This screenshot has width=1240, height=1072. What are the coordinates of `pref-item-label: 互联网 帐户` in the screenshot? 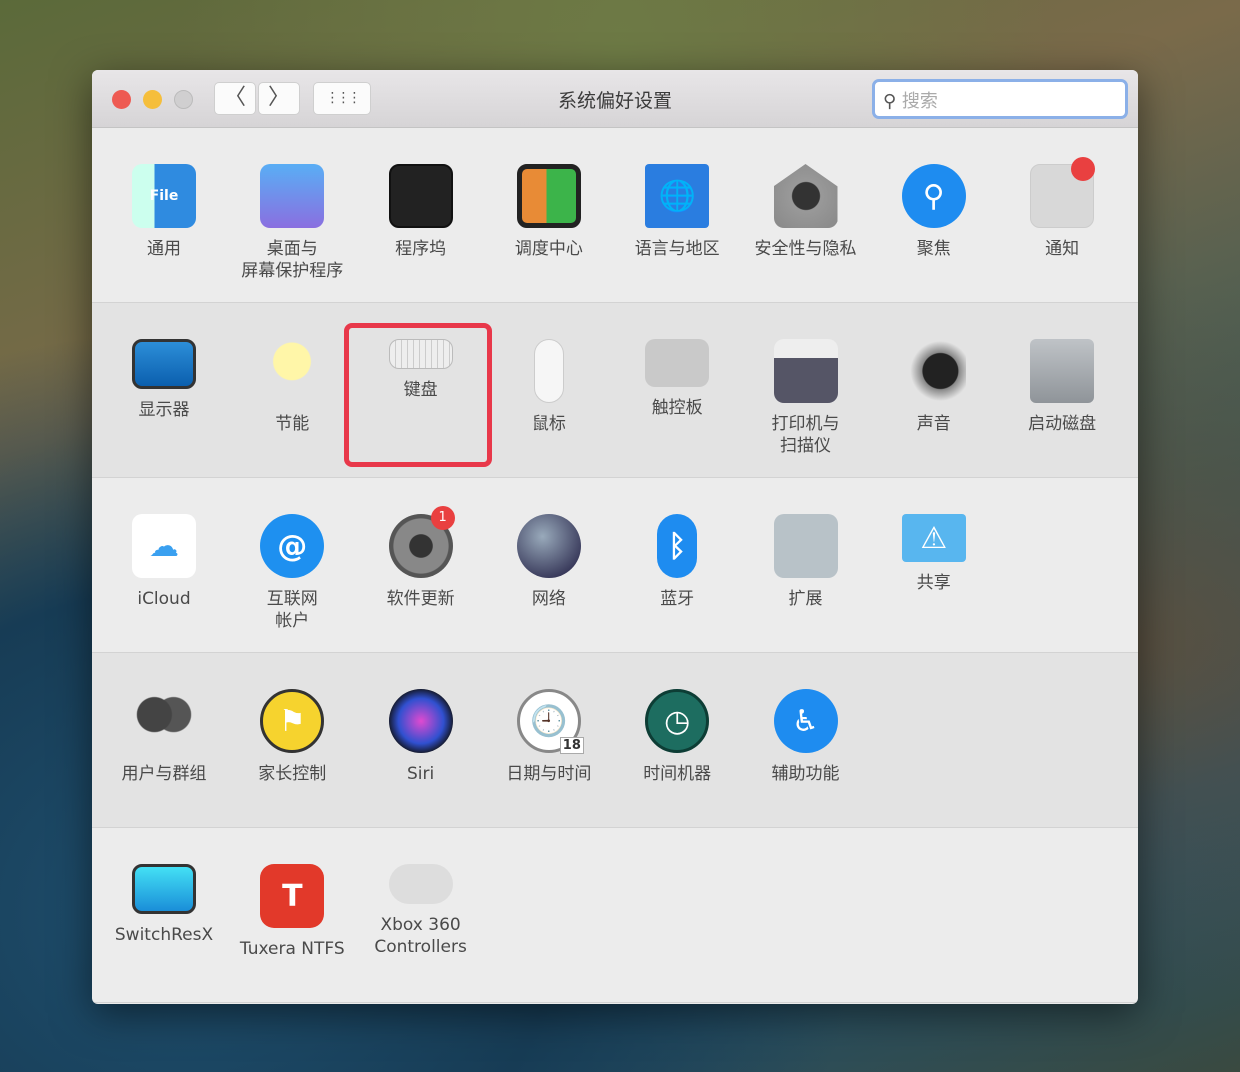 It's located at (292, 610).